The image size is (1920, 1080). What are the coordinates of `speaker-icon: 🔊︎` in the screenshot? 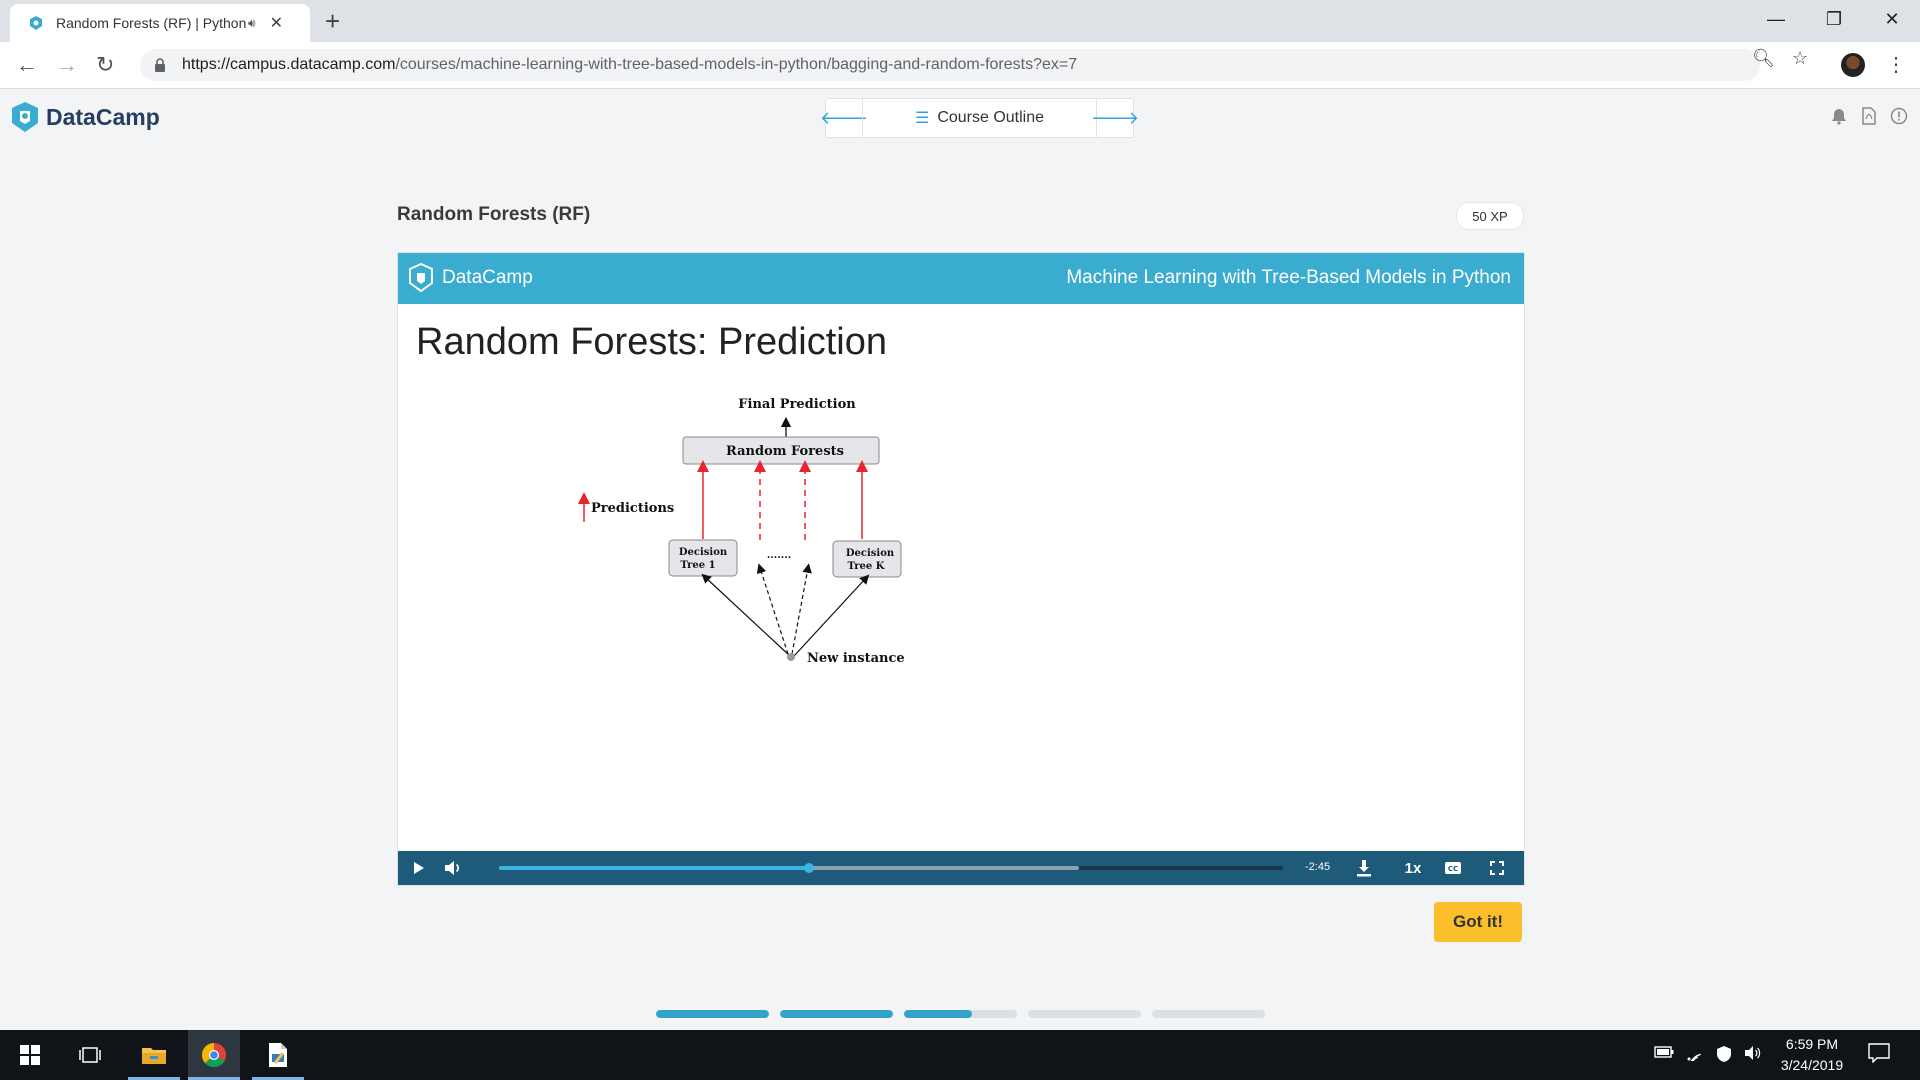 It's located at (252, 23).